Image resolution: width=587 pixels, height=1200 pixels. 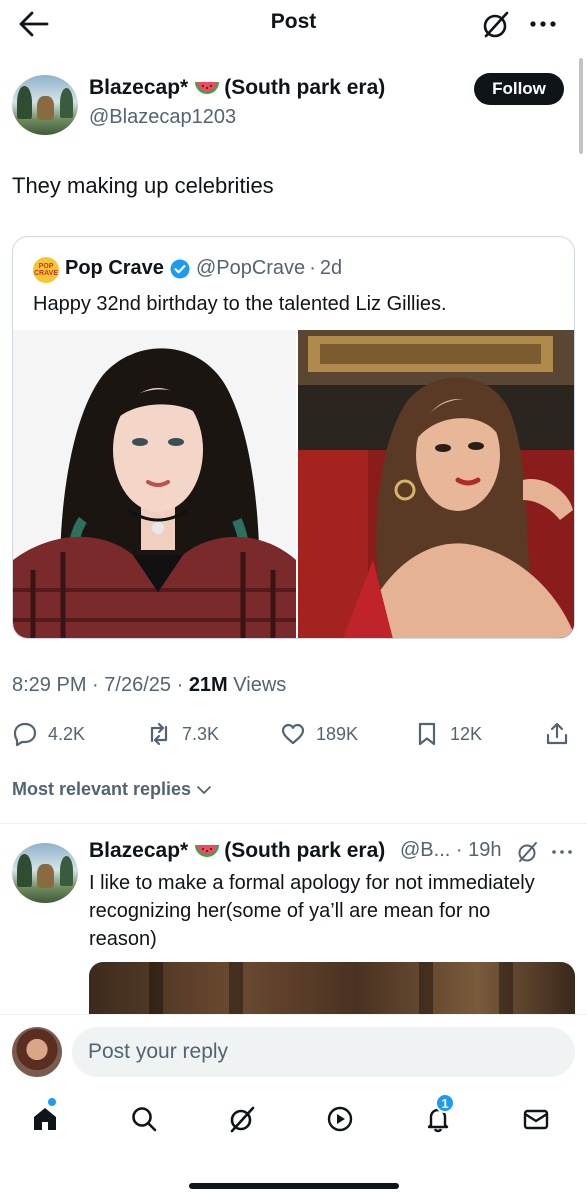 I want to click on reply-author-name-line: Blazecap* (South park era), so click(x=237, y=851).